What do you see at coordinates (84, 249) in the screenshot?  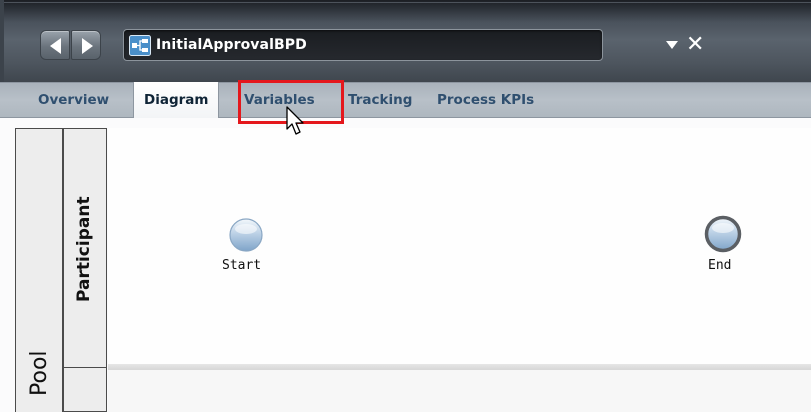 I see `lane-label: Participant` at bounding box center [84, 249].